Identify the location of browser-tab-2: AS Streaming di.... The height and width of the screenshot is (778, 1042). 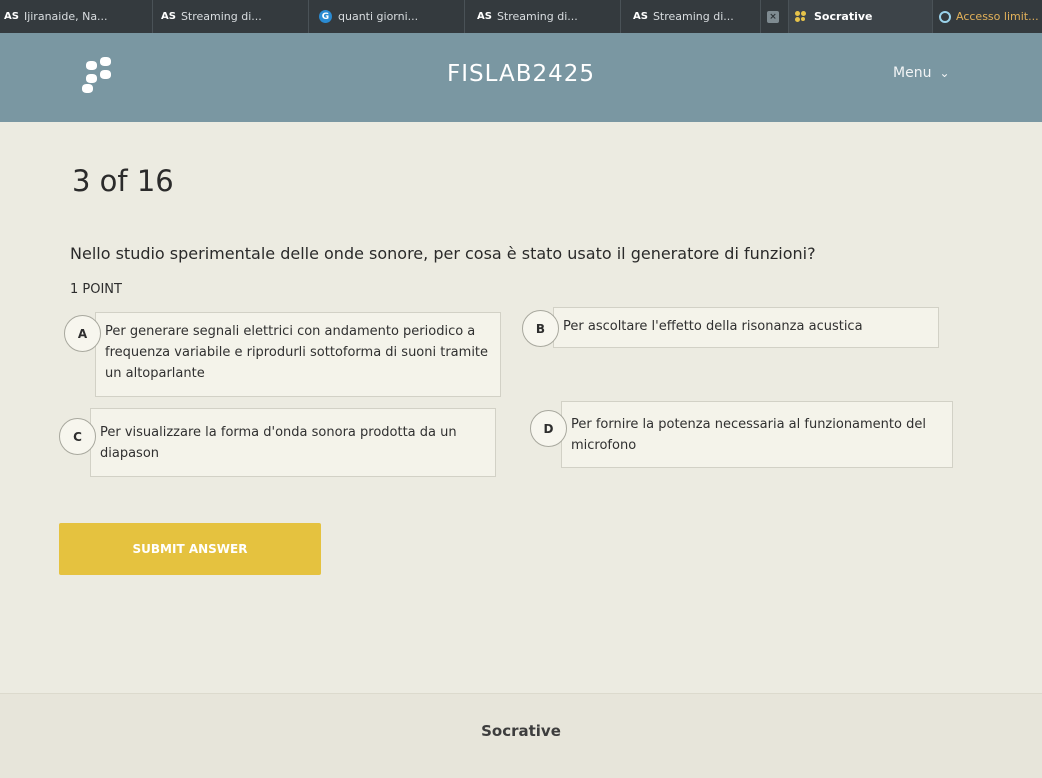
(230, 16).